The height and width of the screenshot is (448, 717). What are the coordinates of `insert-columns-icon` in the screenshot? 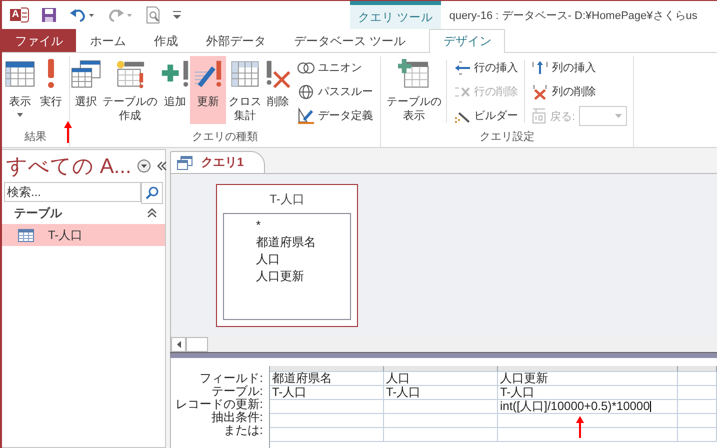 It's located at (540, 68).